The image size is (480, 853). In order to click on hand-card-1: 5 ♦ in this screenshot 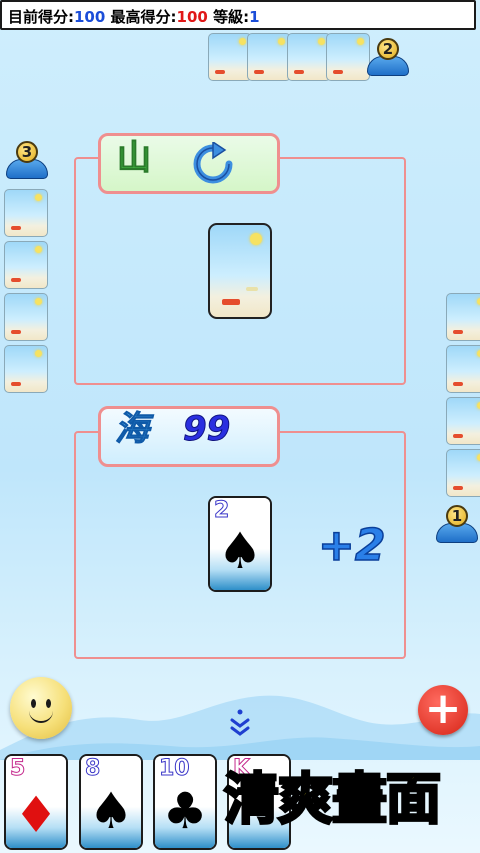, I will do `click(36, 802)`.